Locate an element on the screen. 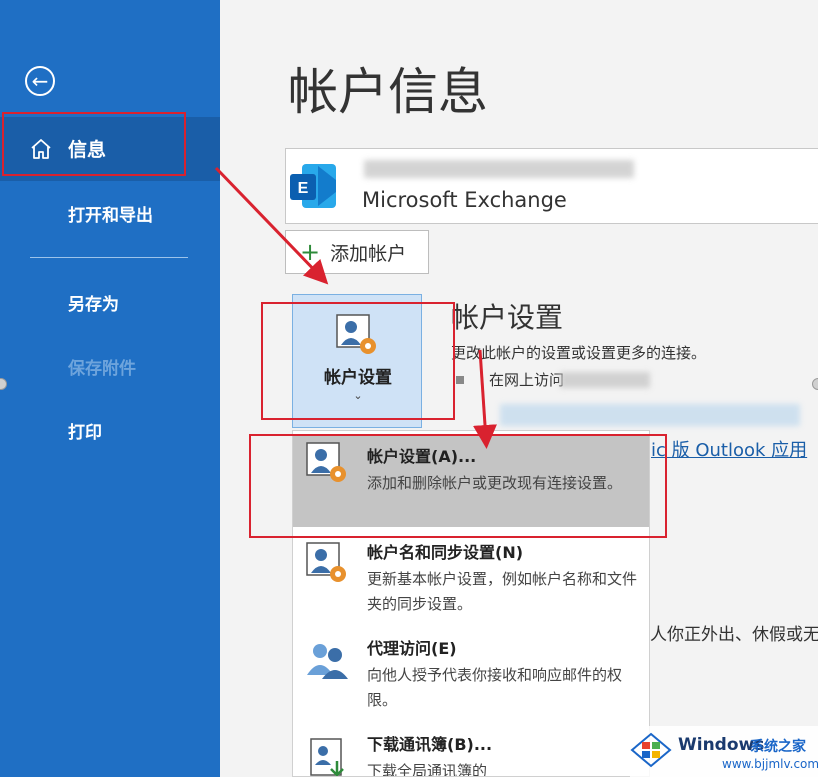  menu-item-description: 向他人授予代表你接收和响应邮件的权限。 is located at coordinates (495, 687).